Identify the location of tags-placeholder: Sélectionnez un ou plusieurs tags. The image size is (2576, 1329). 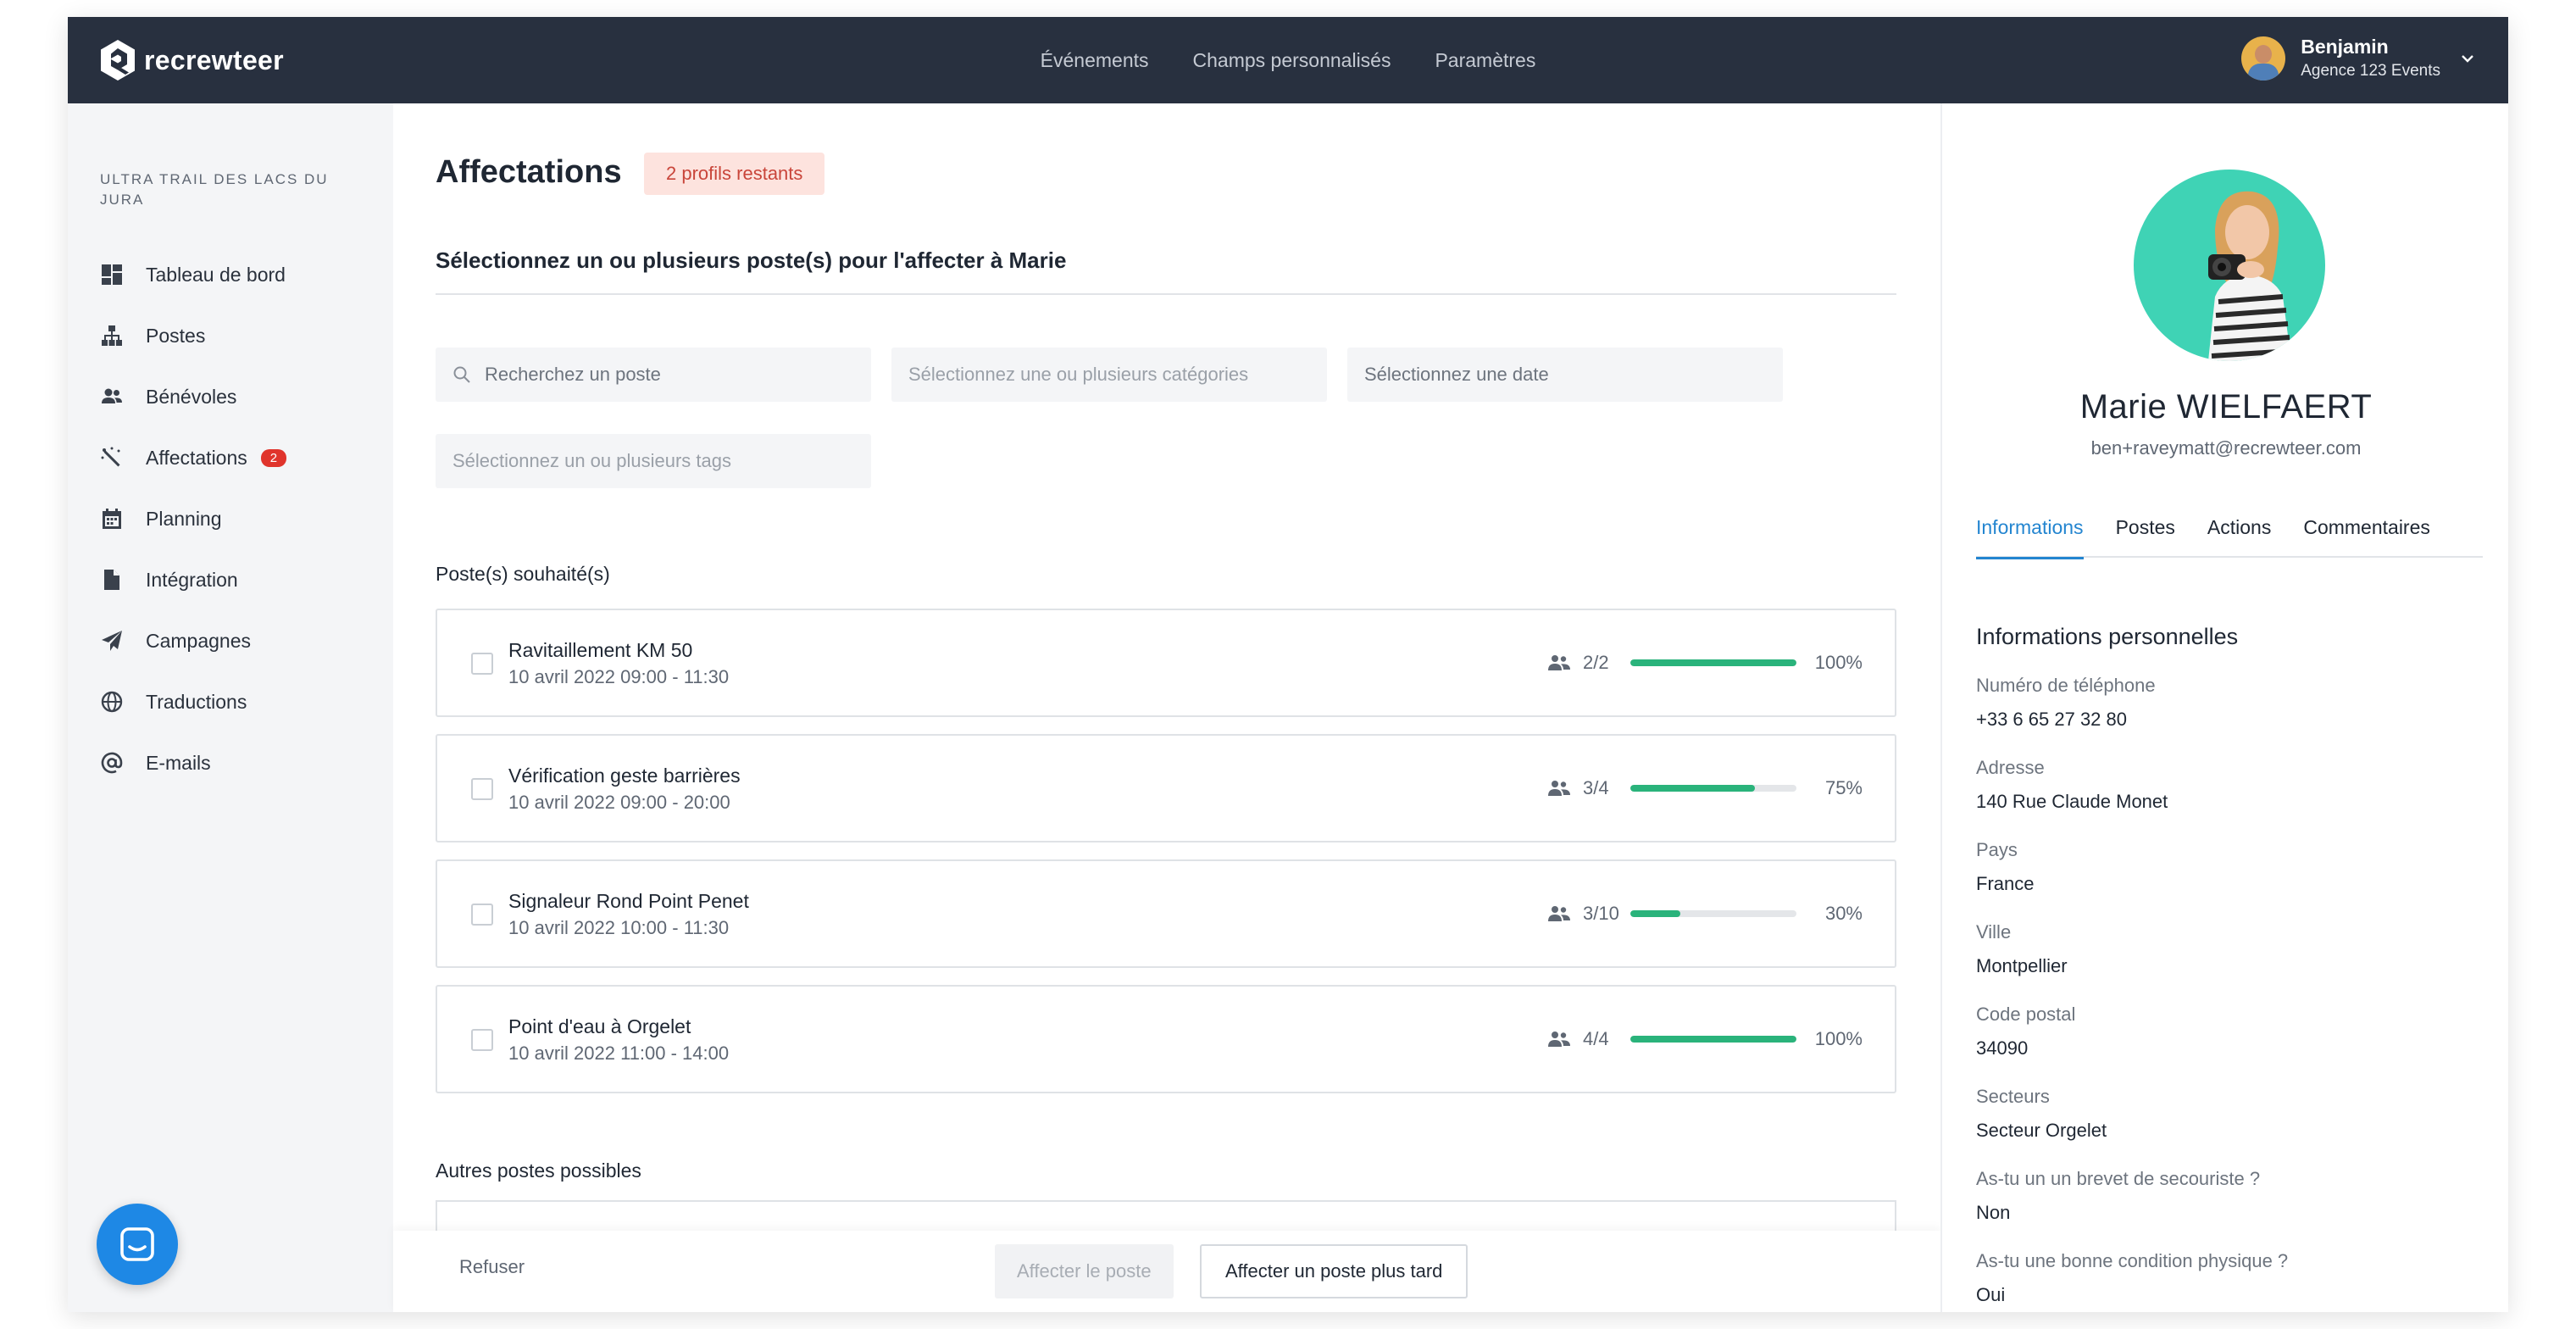
(591, 461).